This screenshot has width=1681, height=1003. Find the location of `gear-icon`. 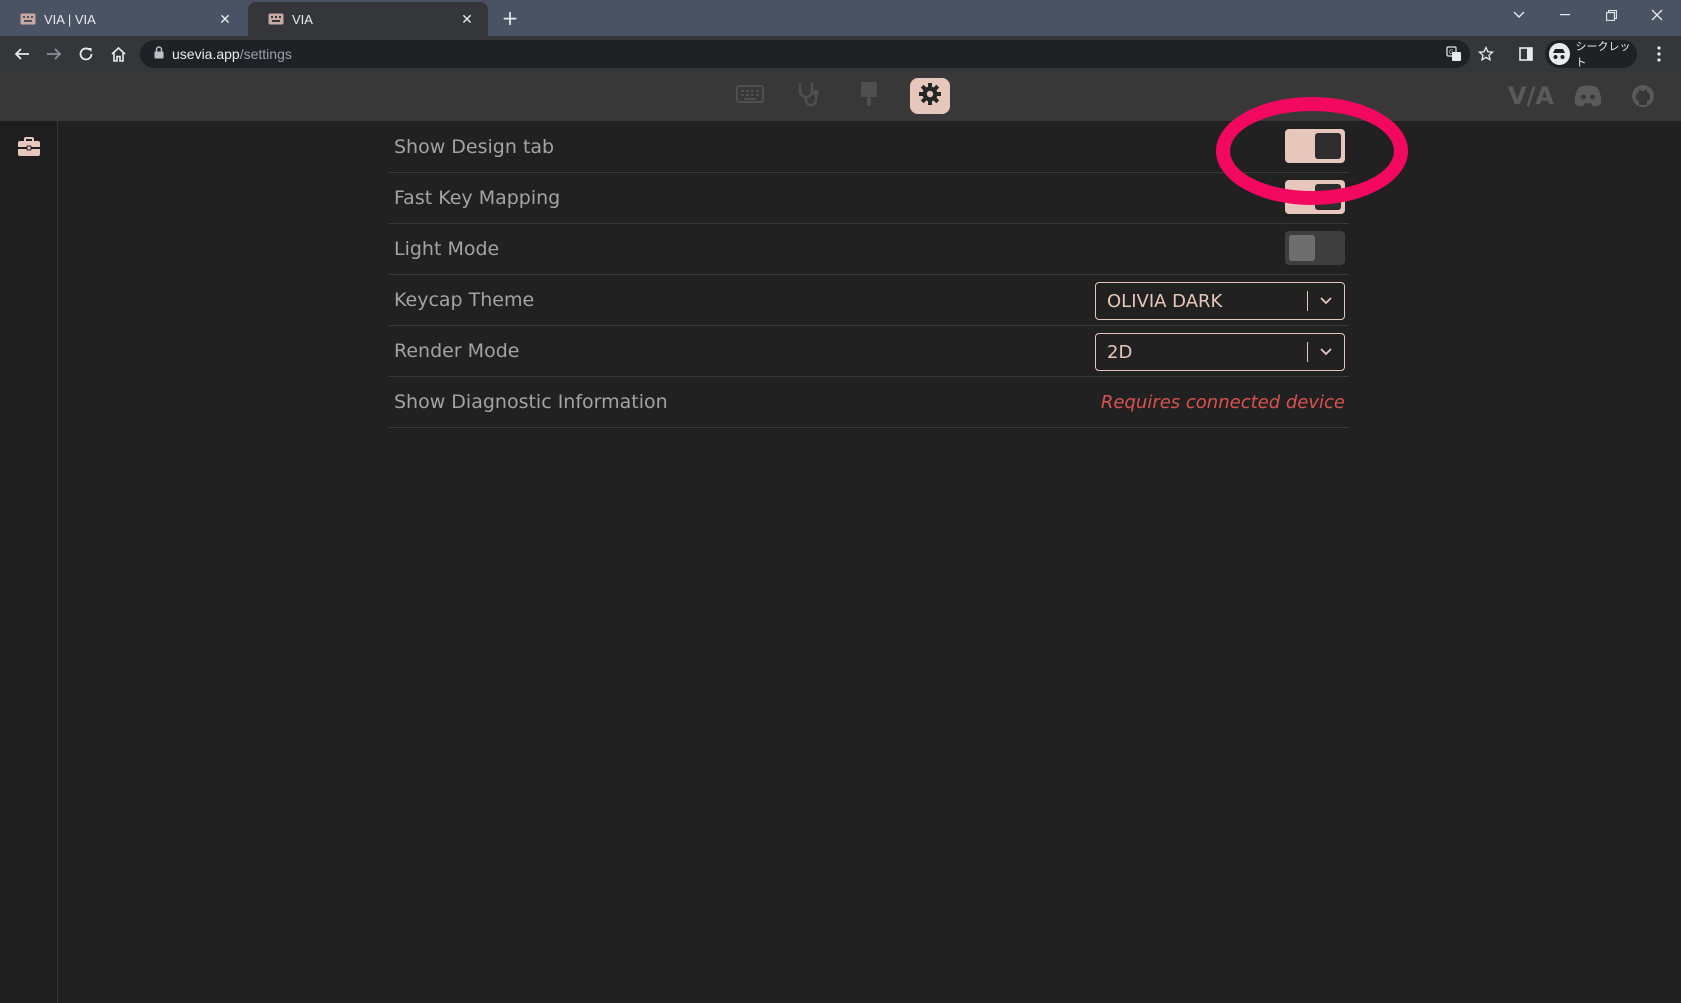

gear-icon is located at coordinates (930, 96).